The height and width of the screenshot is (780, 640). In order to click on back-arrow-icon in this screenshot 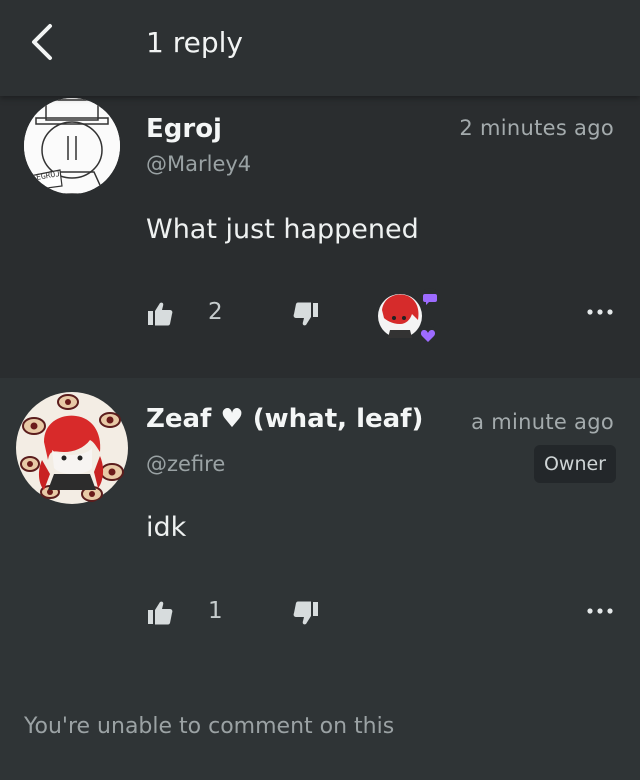, I will do `click(42, 42)`.